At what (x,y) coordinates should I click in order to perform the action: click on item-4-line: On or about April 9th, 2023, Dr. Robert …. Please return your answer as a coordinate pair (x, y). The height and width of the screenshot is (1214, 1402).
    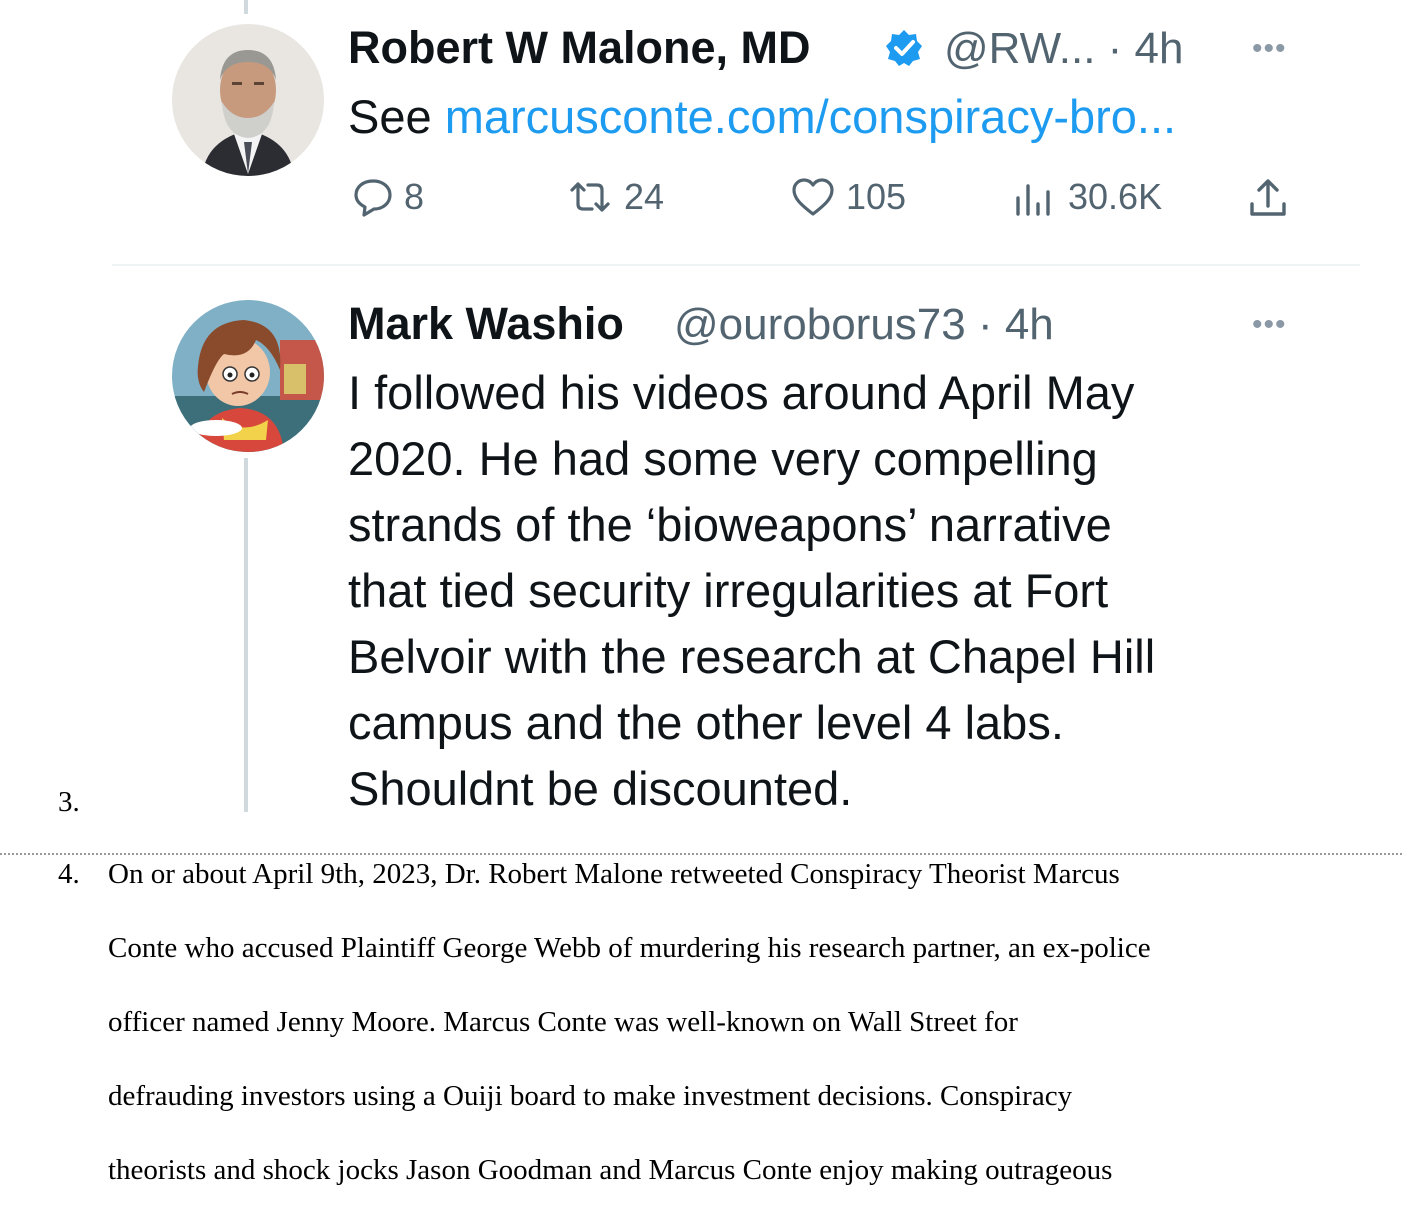
    Looking at the image, I should click on (614, 874).